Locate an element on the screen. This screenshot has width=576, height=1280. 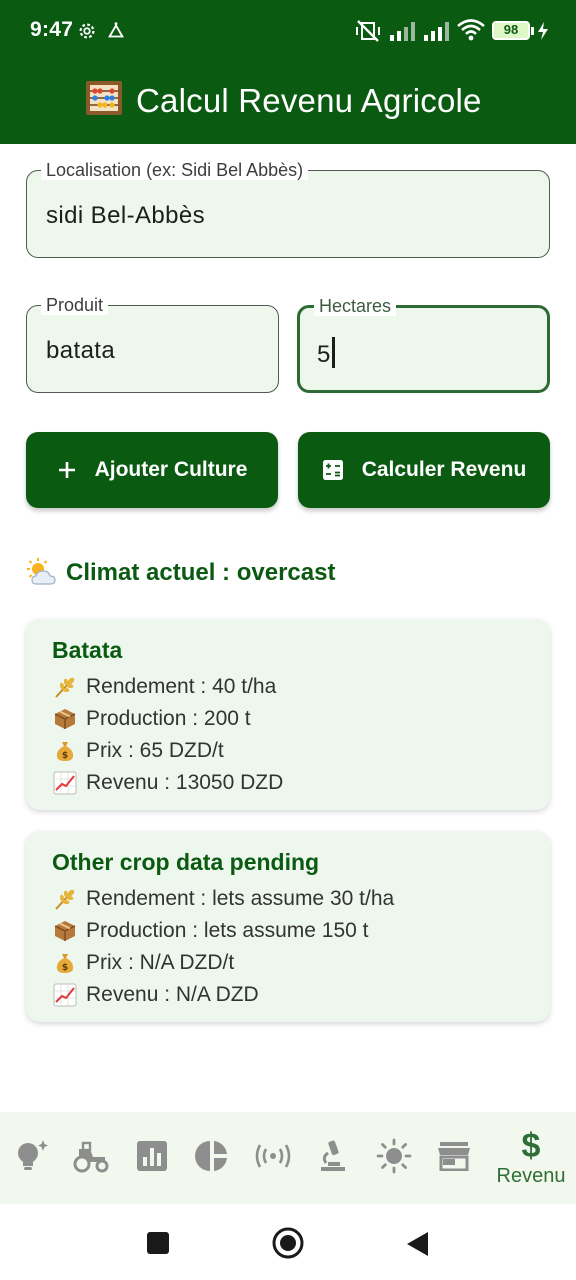
crop-card-title: Batata is located at coordinates (87, 650).